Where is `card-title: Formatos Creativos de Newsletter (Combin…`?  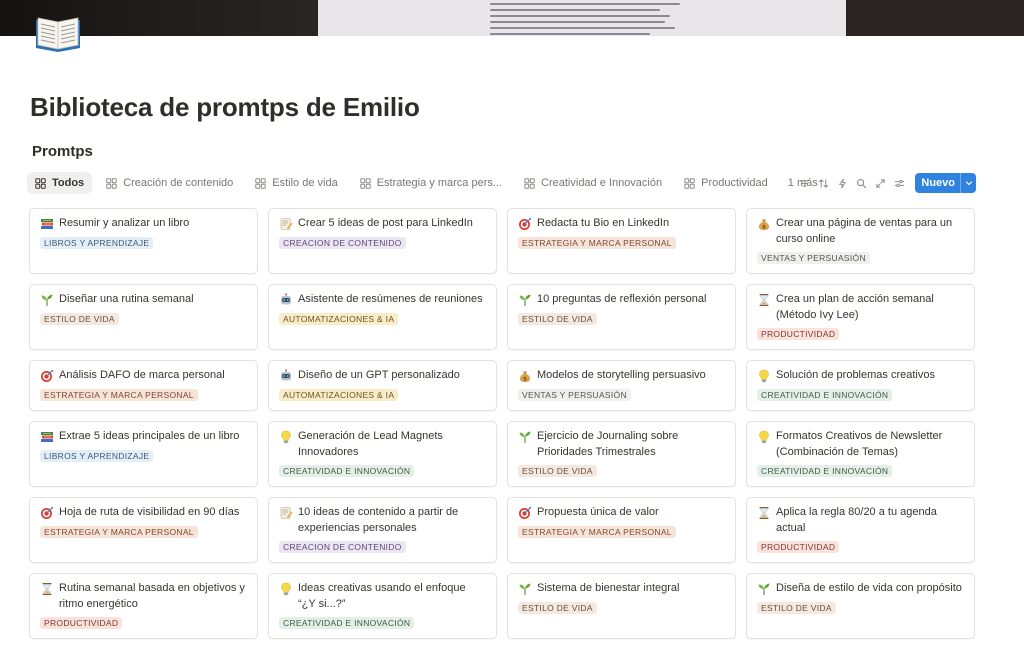 card-title: Formatos Creativos de Newsletter (Combin… is located at coordinates (859, 444).